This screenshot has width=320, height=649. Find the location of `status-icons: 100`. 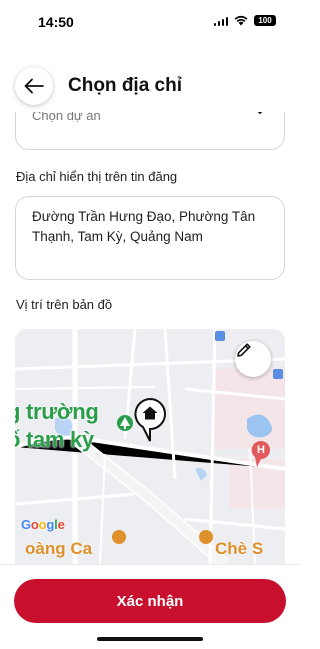

status-icons: 100 is located at coordinates (244, 20).